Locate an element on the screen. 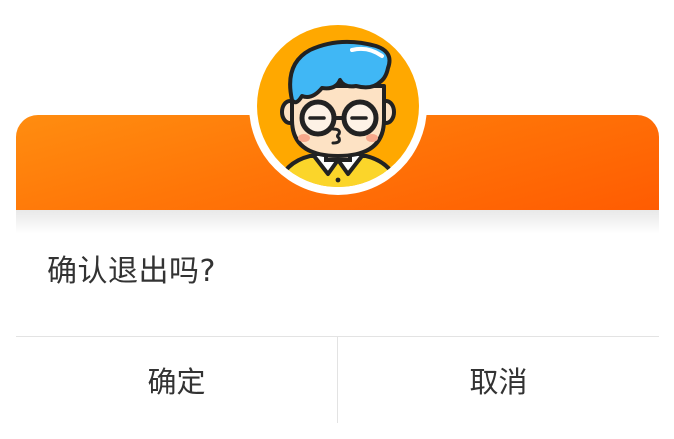 The image size is (674, 439). header-shadow is located at coordinates (337, 222).